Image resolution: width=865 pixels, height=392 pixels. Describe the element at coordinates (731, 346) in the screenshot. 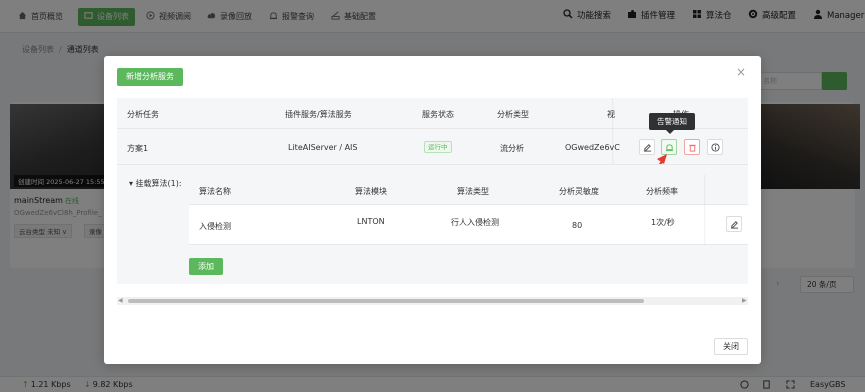

I see `dialog-close-button: 关闭` at that location.